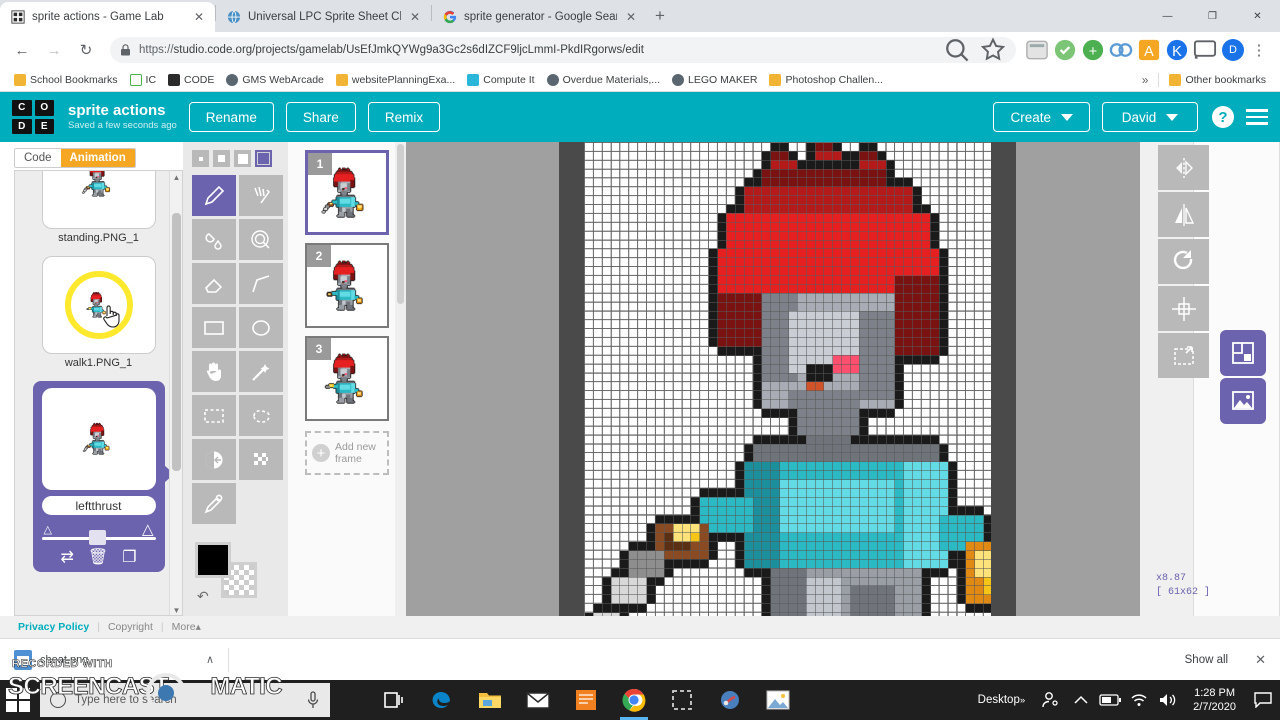 The image size is (1280, 720). I want to click on browser-menu-icon: ⋮, so click(1259, 50).